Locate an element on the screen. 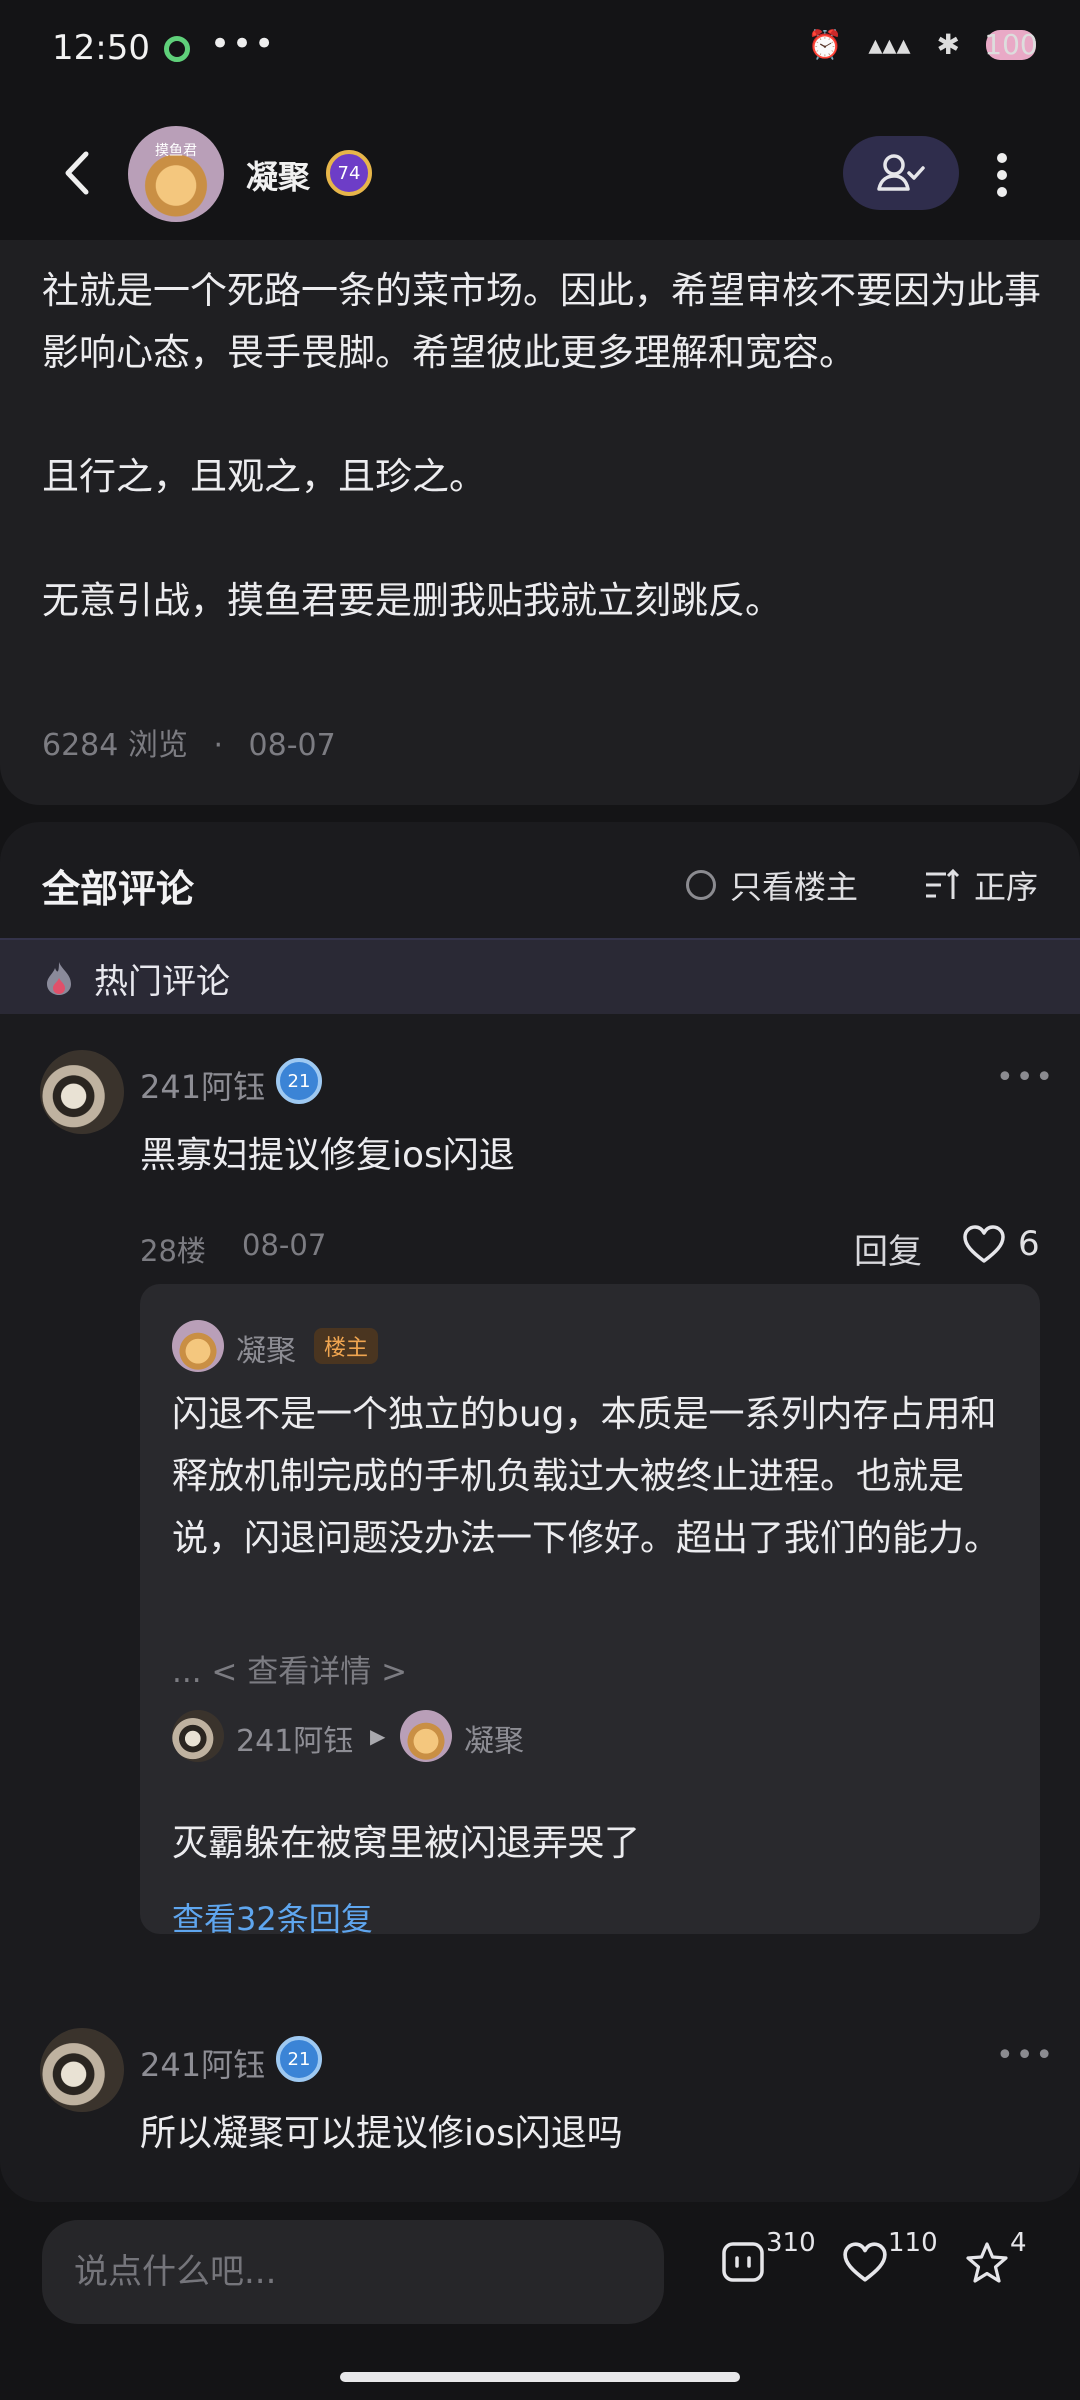 The image size is (1080, 2400). comment-input is located at coordinates (353, 2272).